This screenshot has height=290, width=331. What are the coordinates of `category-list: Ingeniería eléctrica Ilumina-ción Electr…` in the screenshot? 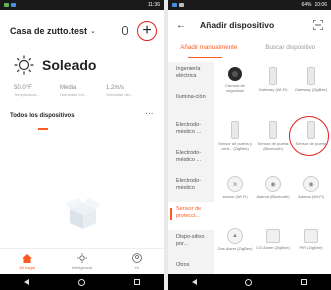 It's located at (191, 168).